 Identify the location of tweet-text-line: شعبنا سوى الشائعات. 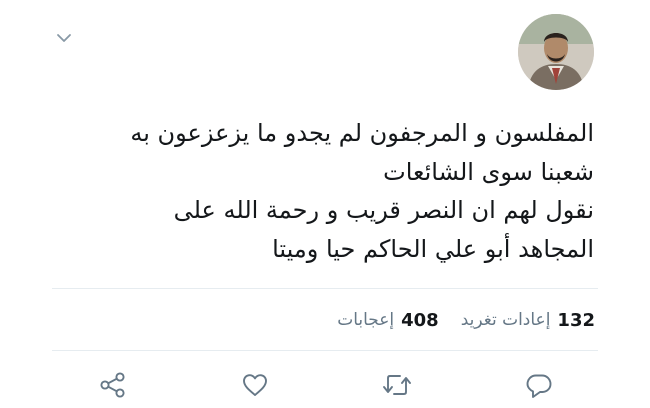
(488, 171).